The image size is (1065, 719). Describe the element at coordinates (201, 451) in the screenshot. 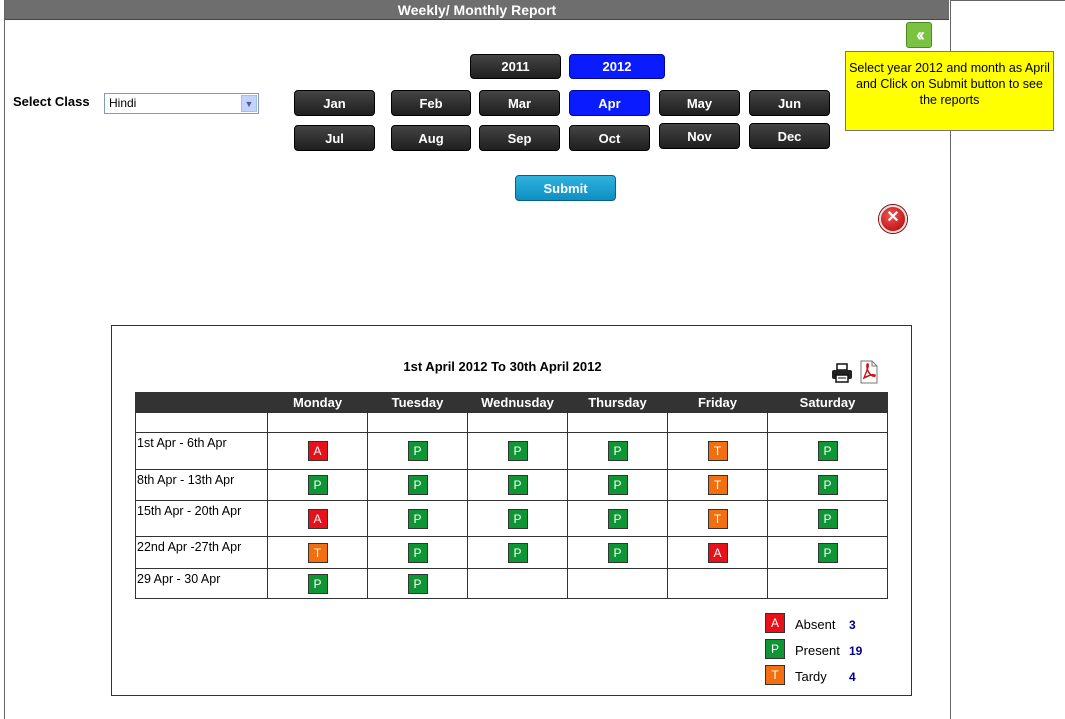

I see `week-range-cell: 1st Apr - 6th Apr` at that location.